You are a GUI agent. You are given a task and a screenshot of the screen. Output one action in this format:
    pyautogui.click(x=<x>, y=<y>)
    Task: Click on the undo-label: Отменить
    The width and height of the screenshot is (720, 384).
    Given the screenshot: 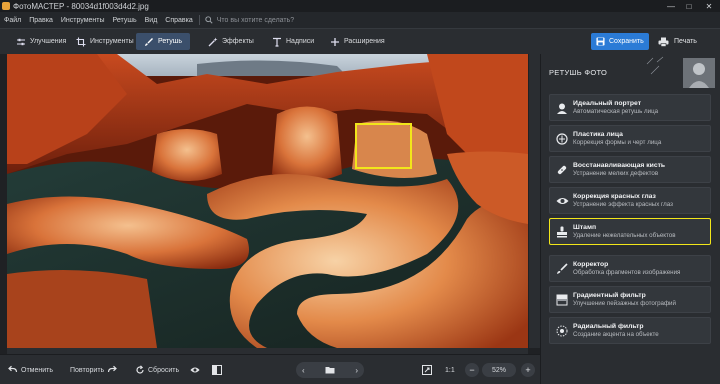 What is the action you would take?
    pyautogui.click(x=37, y=370)
    